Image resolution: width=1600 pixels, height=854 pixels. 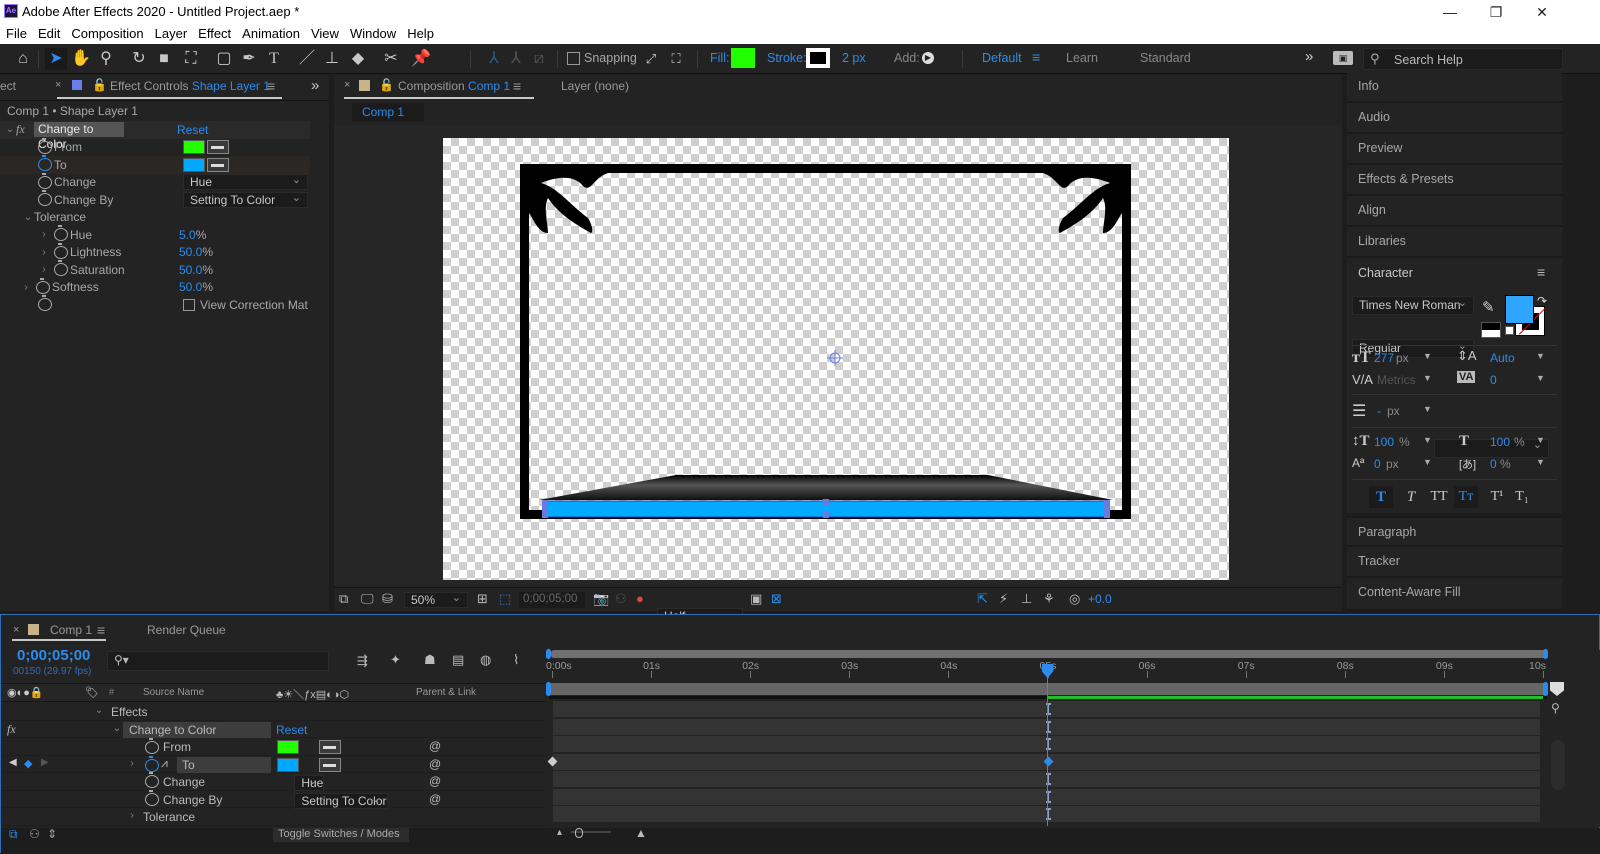 What do you see at coordinates (516, 660) in the screenshot?
I see `graph-editor-icon: ⌇` at bounding box center [516, 660].